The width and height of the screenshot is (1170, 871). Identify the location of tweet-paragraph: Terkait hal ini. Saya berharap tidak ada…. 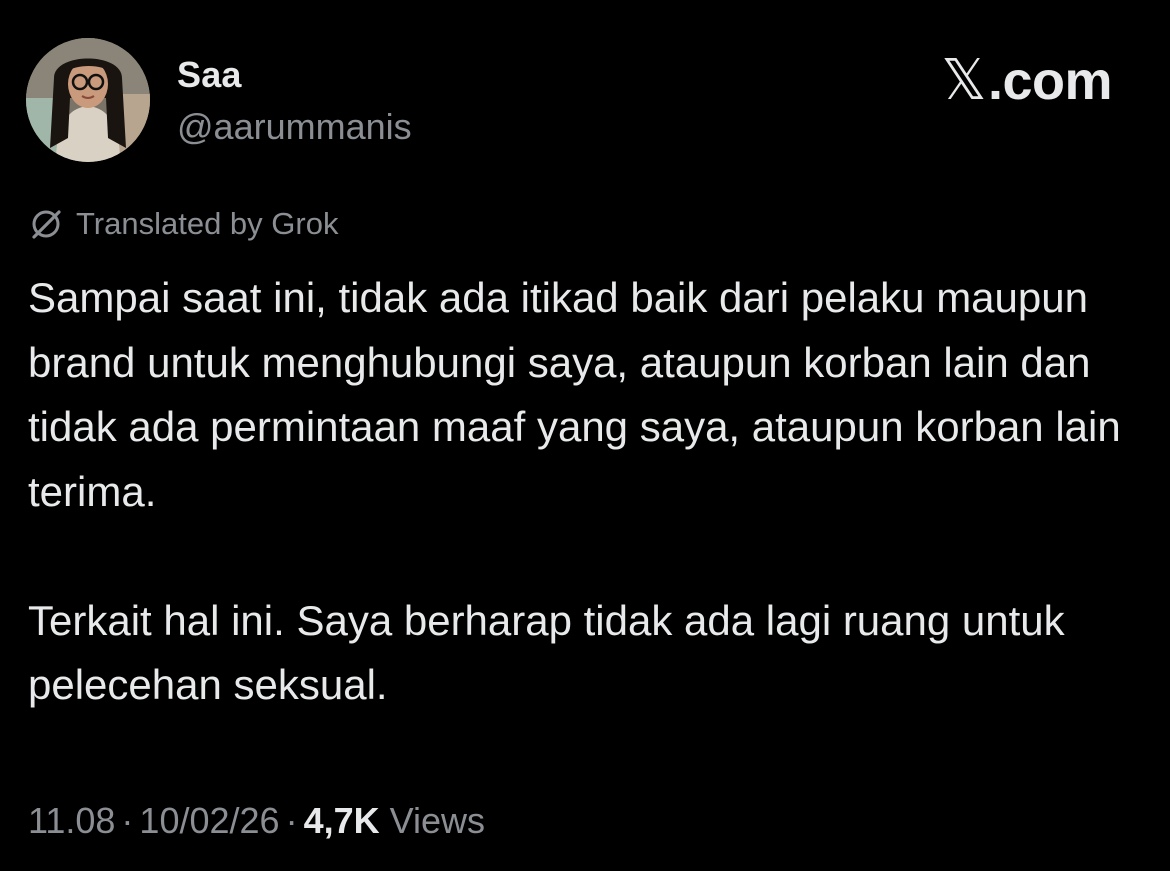
(546, 652).